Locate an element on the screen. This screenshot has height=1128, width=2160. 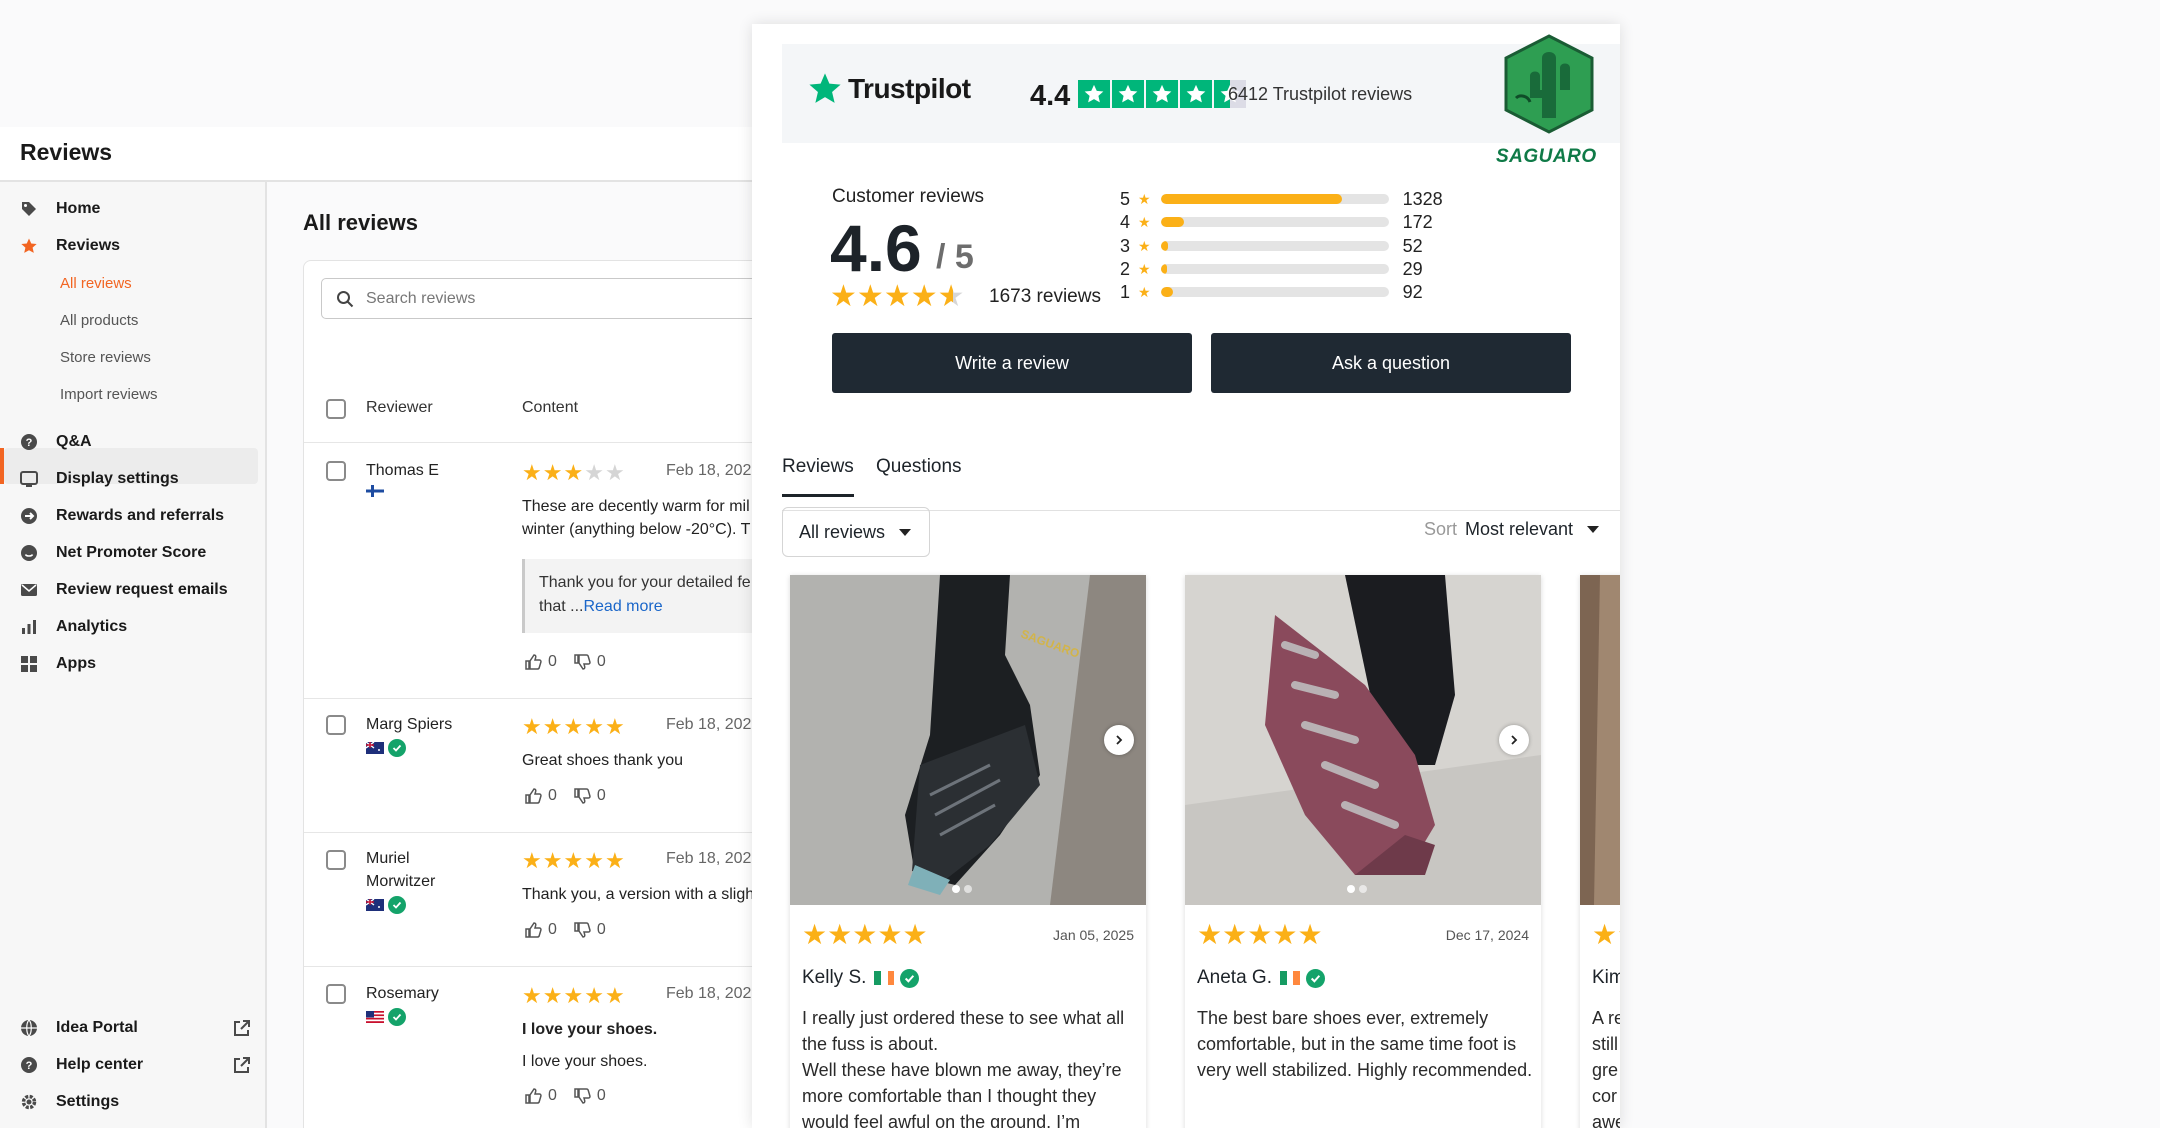
sidebar-item-help-center: ? Help center is located at coordinates (81, 1065).